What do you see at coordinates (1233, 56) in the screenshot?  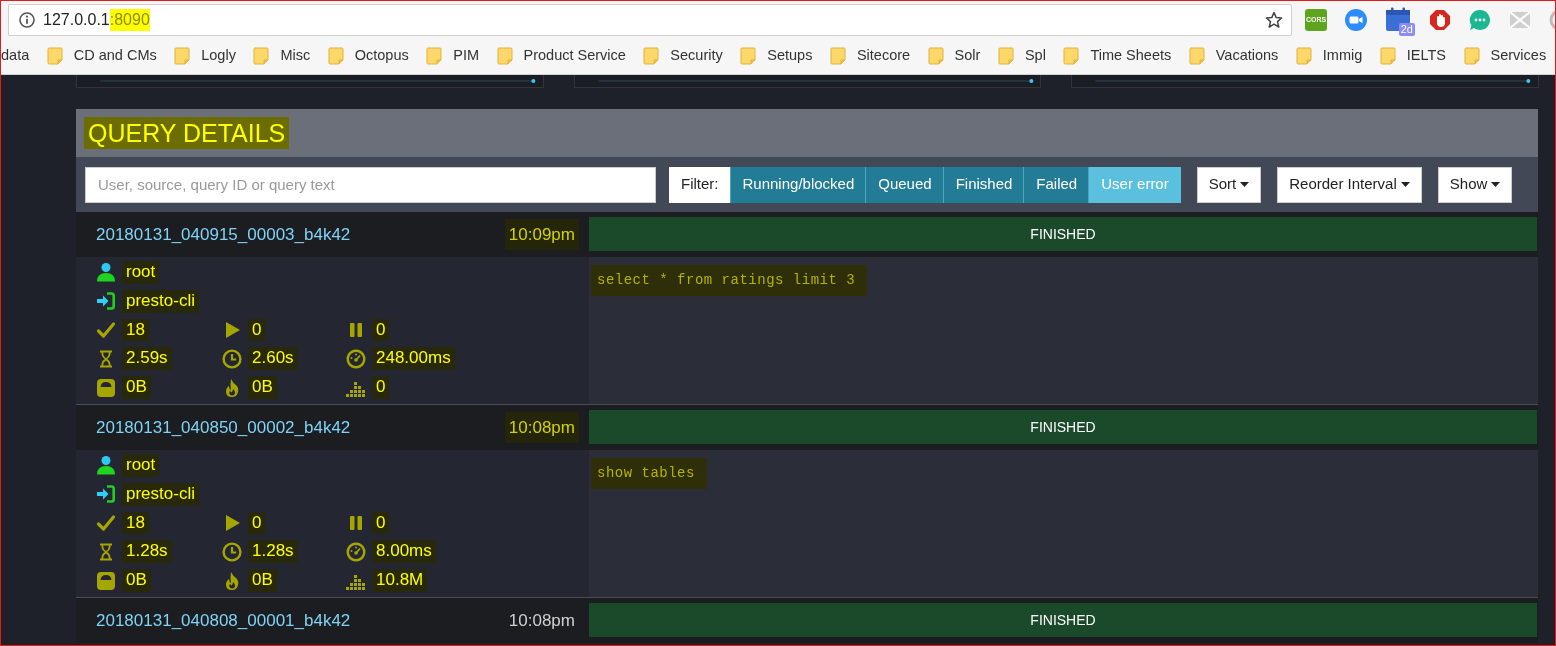 I see `bookmark-link: Vacations` at bounding box center [1233, 56].